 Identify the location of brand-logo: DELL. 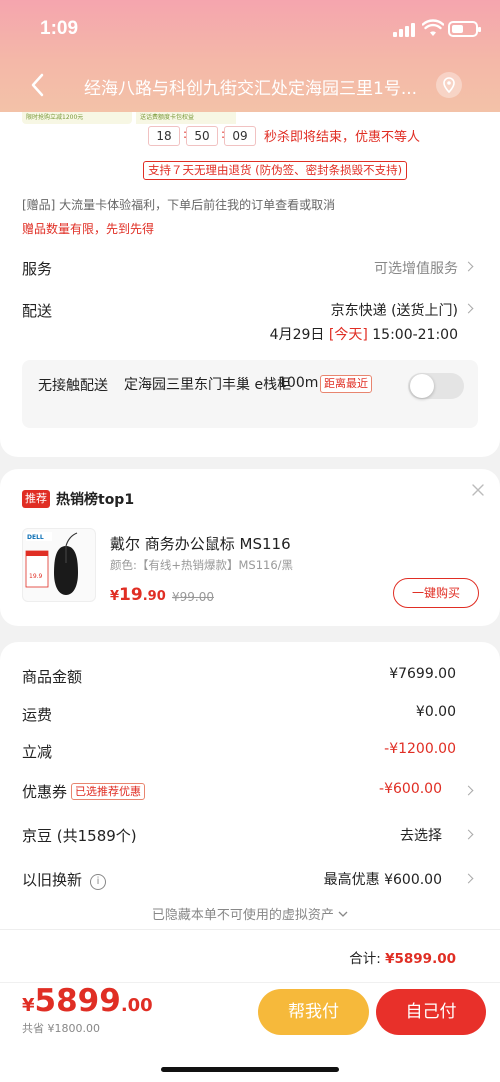
(35, 537).